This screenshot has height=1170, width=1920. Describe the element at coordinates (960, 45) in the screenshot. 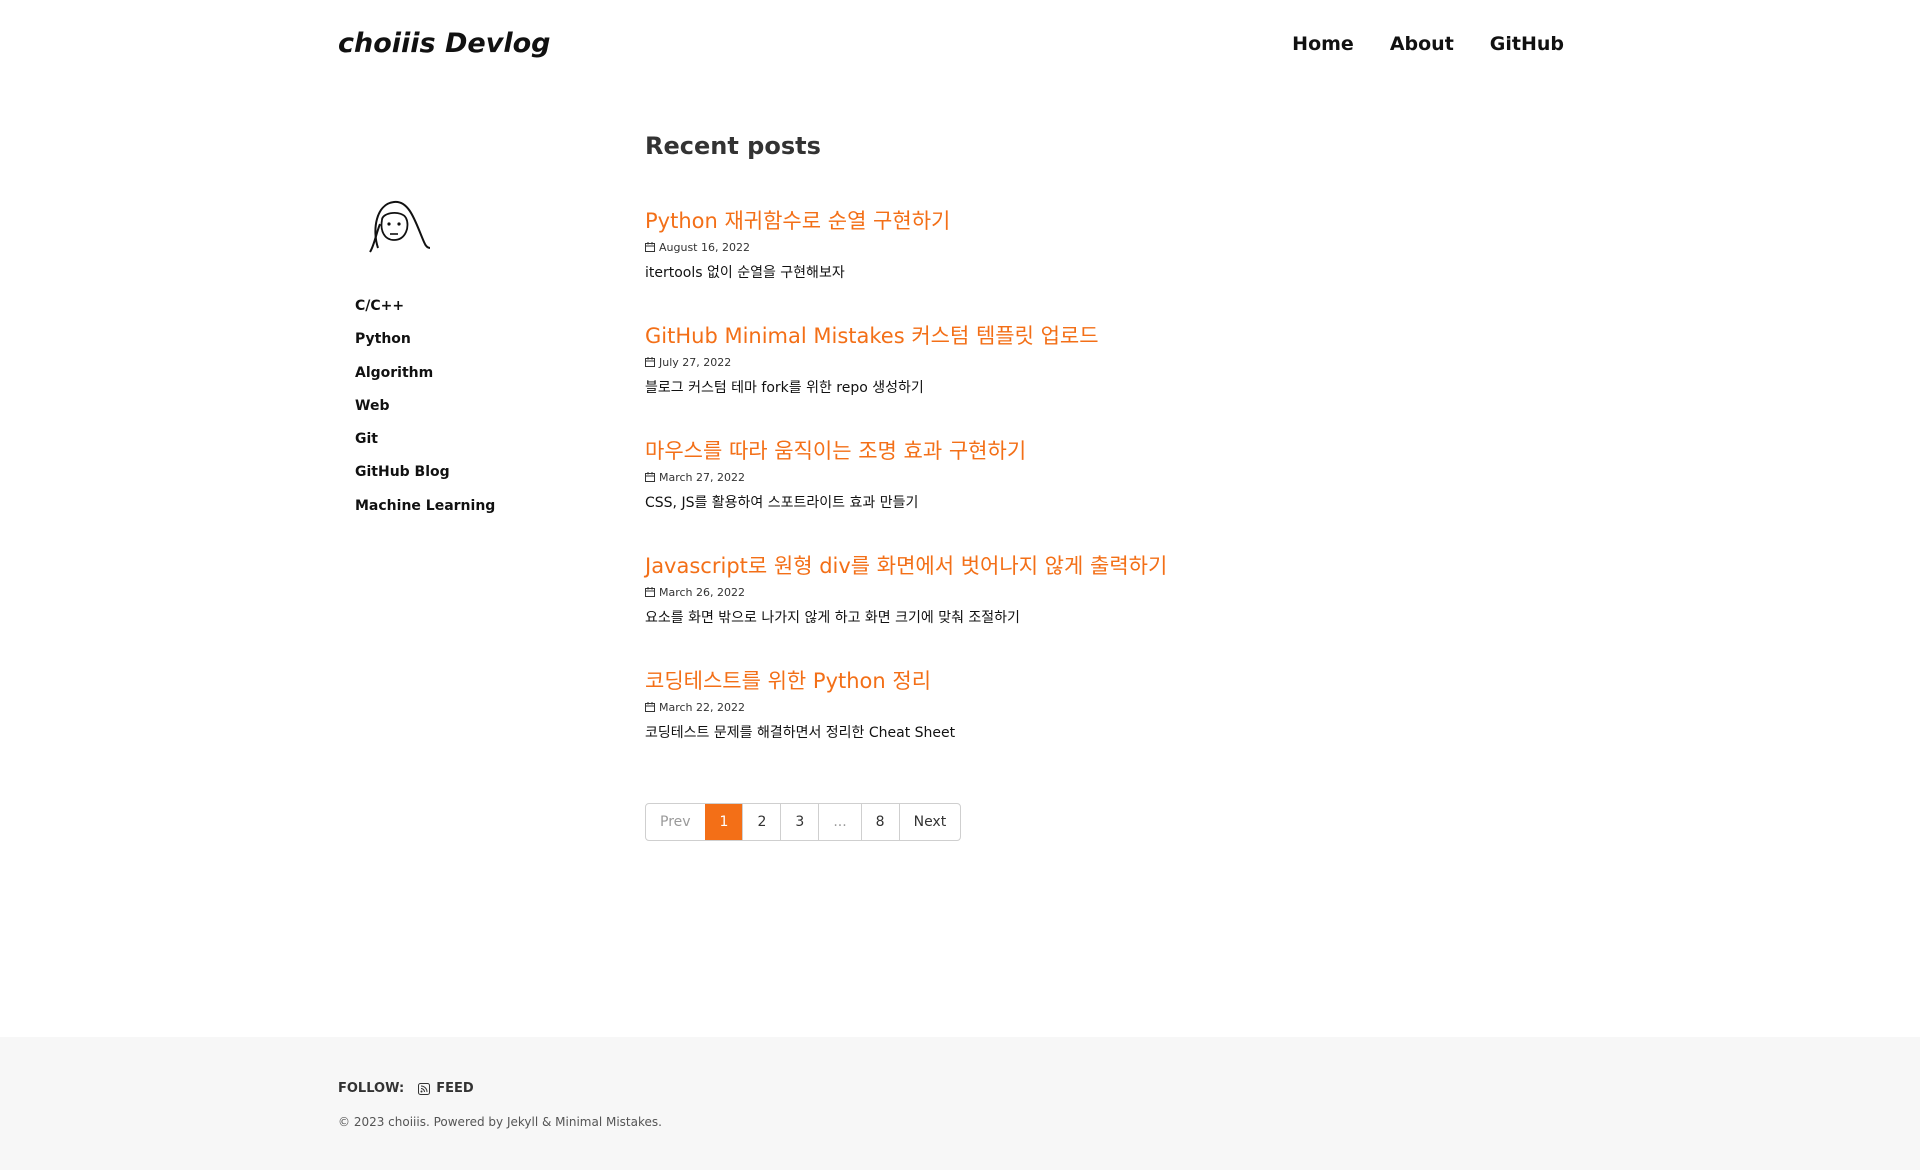

I see `masthead: choiiis Devlog Home About GitHub` at that location.